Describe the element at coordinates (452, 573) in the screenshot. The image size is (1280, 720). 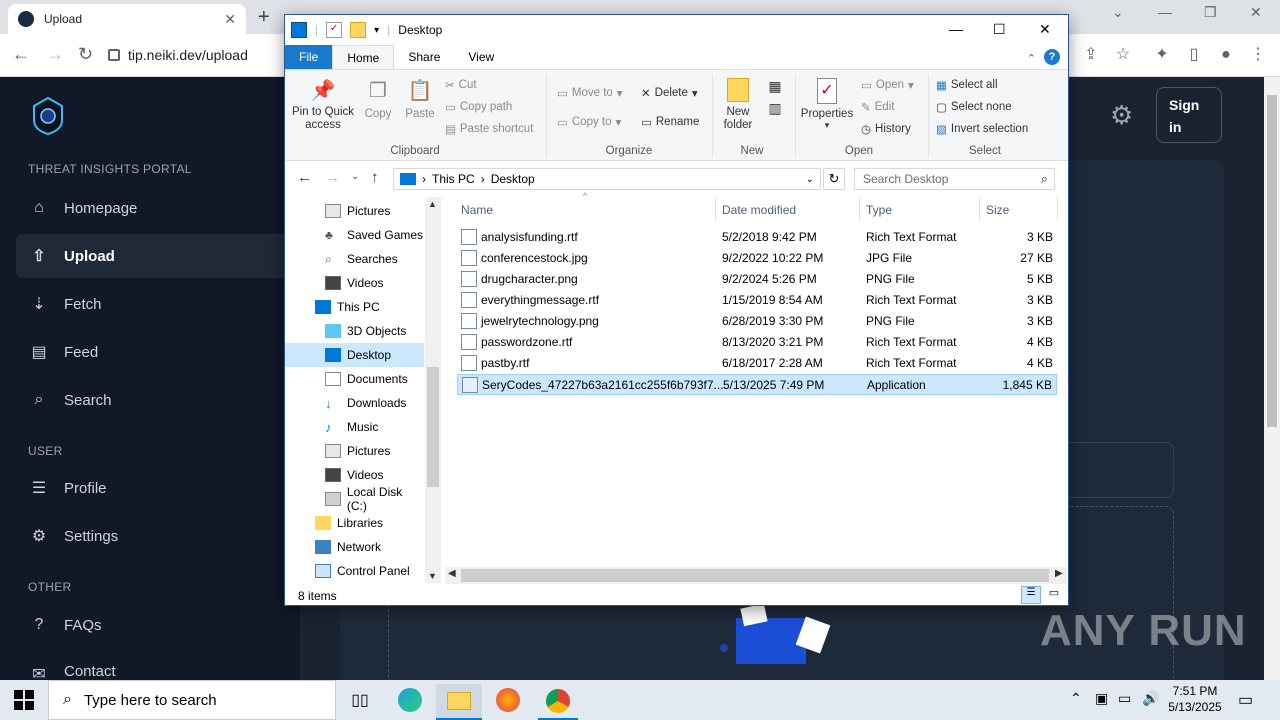
I see `scroll-left-icon: ◀` at that location.